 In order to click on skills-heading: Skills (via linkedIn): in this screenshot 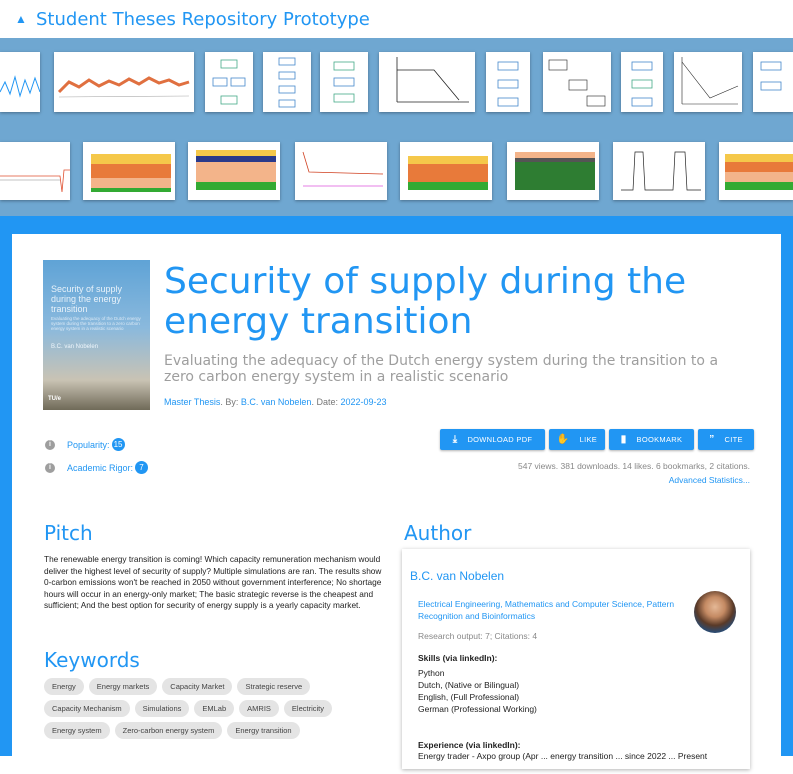, I will do `click(458, 658)`.